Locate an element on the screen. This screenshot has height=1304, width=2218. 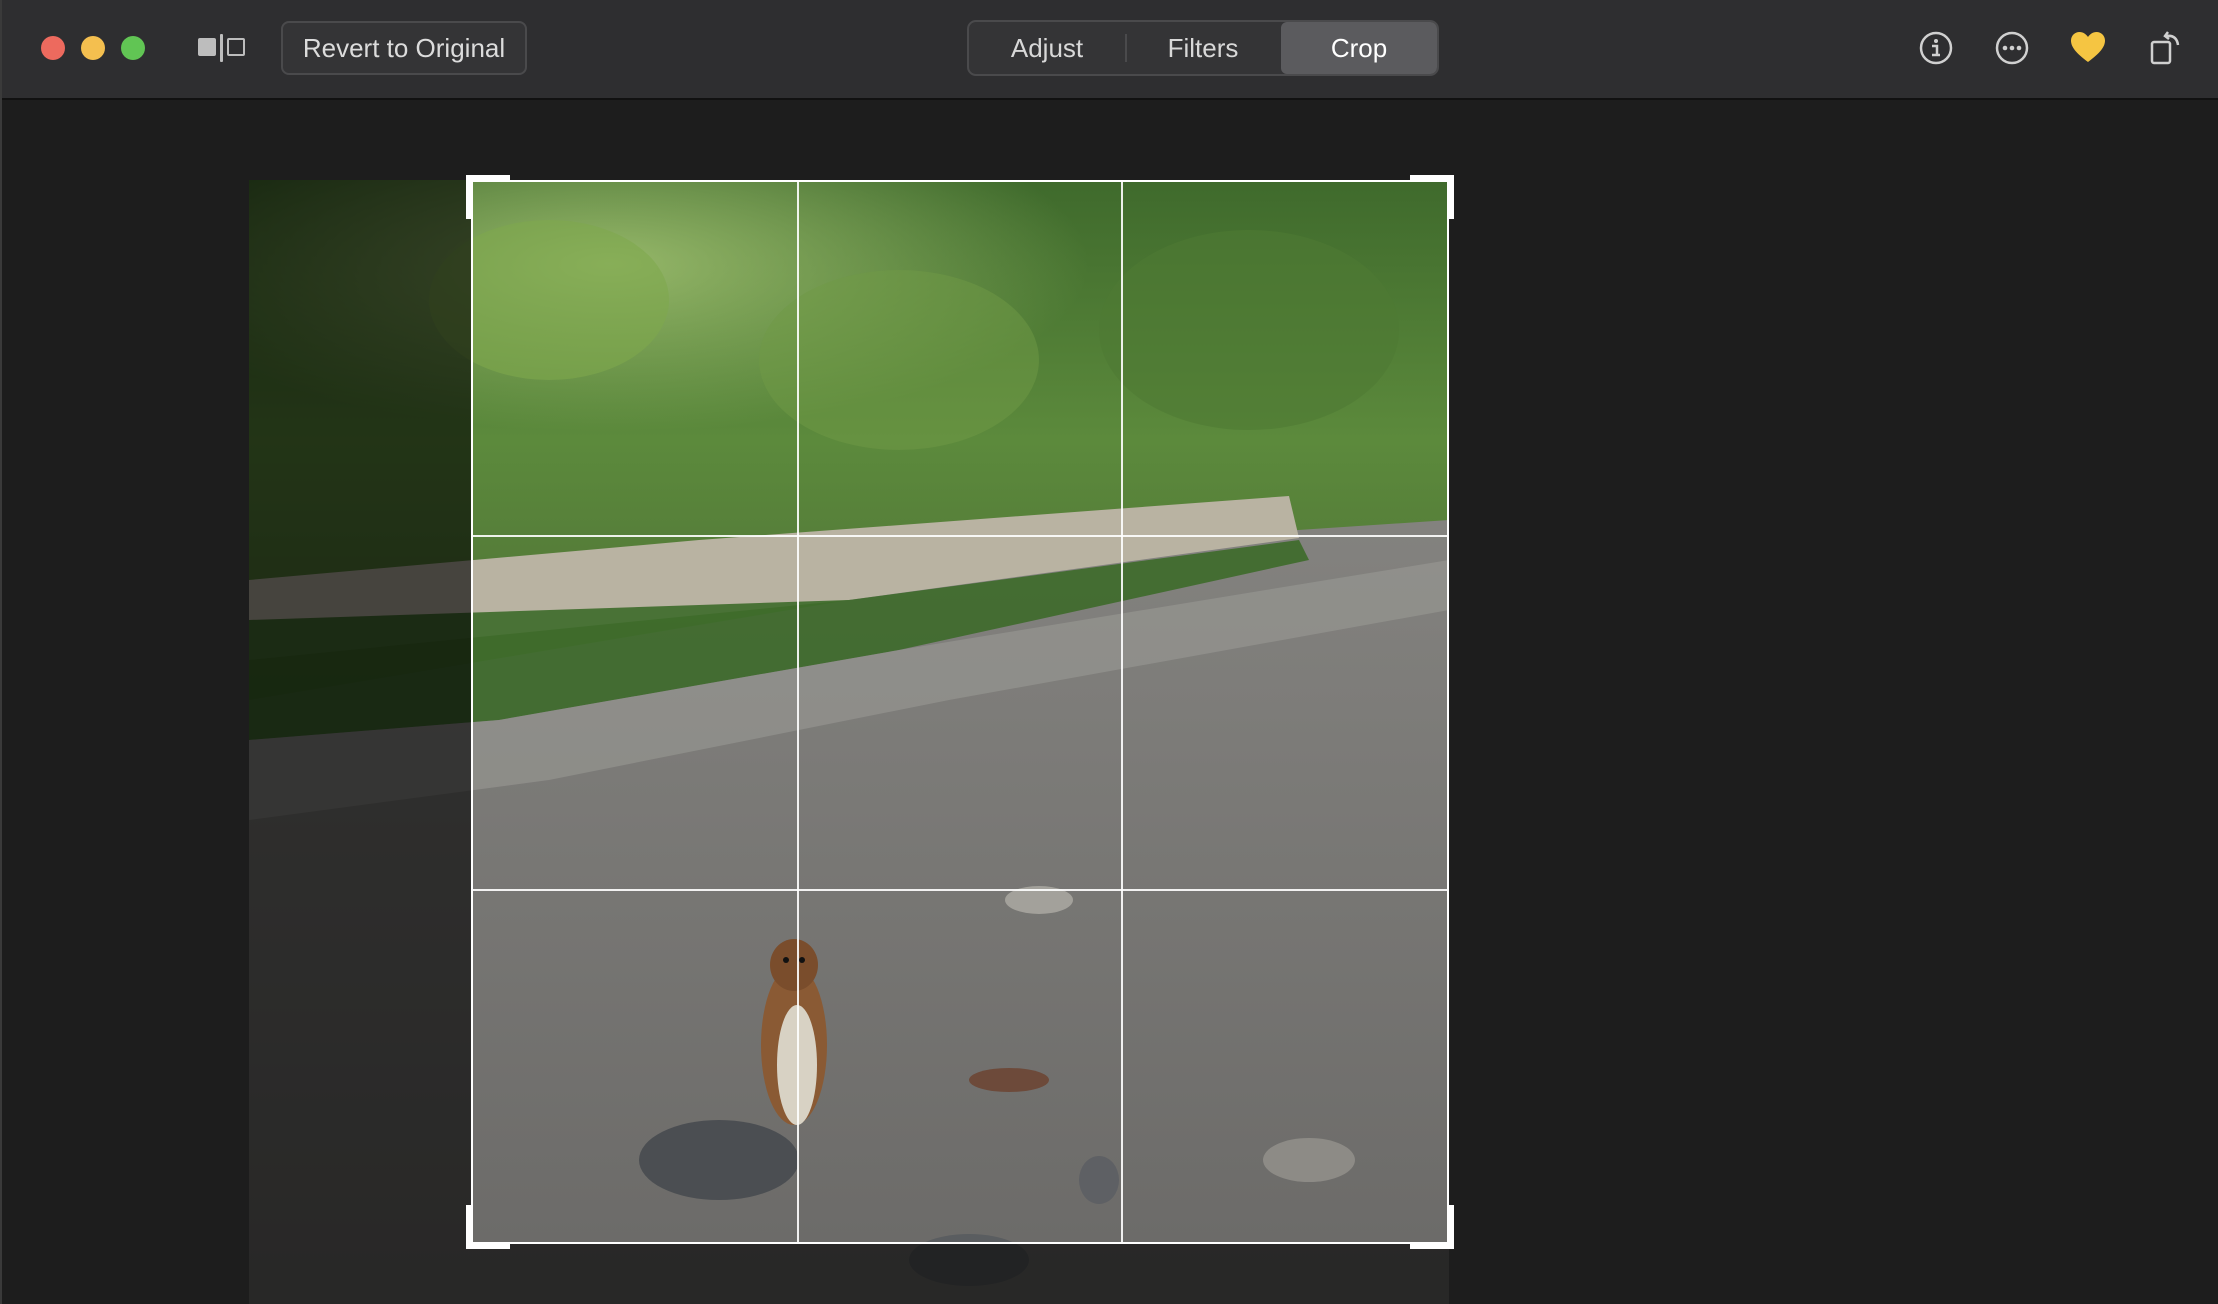
before-icon is located at coordinates (207, 47).